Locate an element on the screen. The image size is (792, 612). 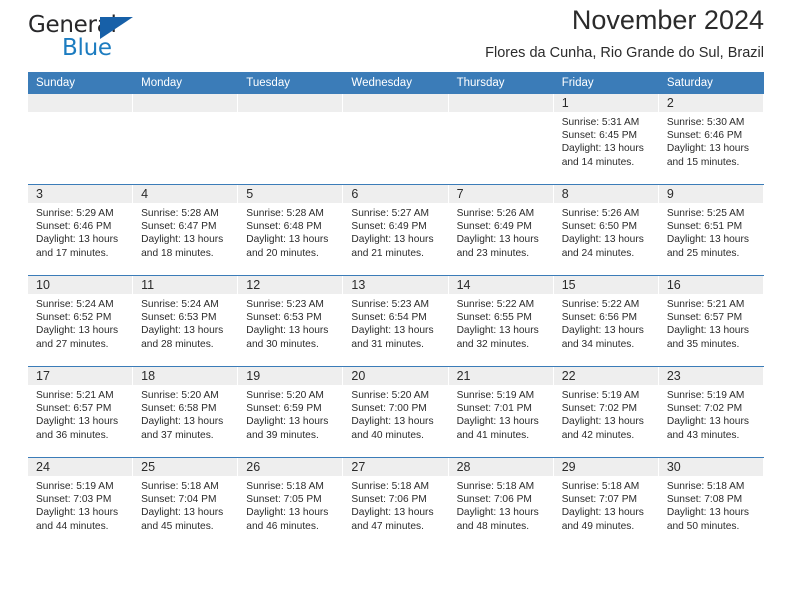
daylight-text-line2: and 23 minutes. is located at coordinates (493, 253).